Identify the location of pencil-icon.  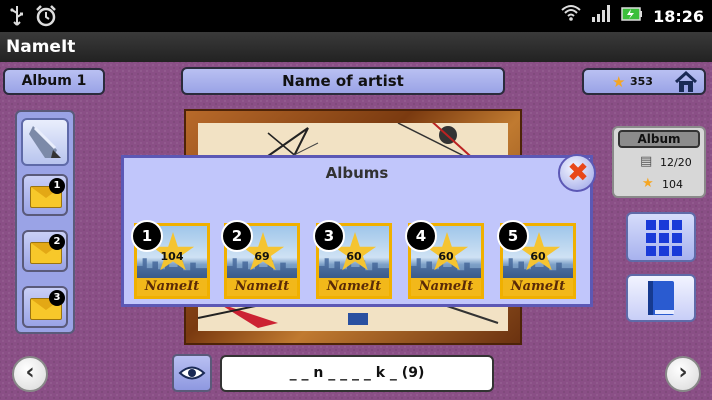
(45, 142).